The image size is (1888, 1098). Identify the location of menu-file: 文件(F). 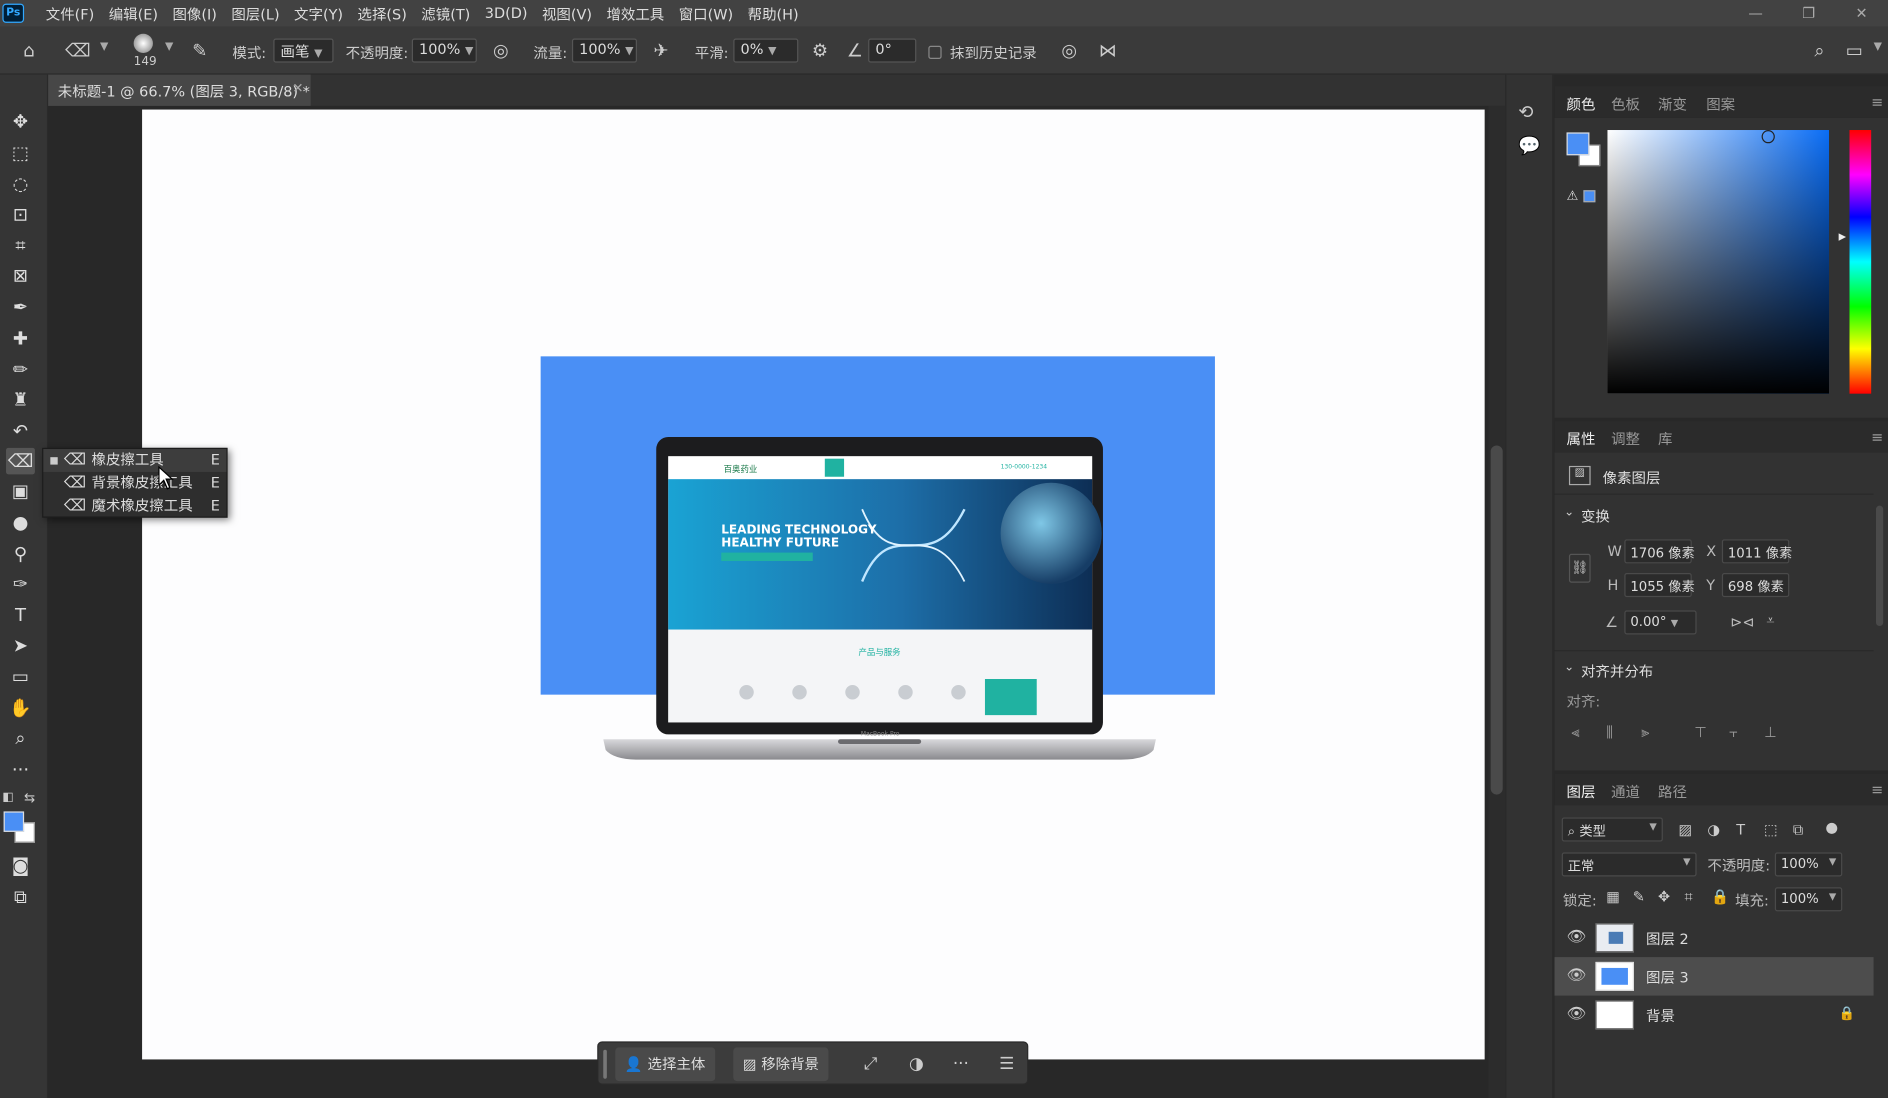
(70, 13).